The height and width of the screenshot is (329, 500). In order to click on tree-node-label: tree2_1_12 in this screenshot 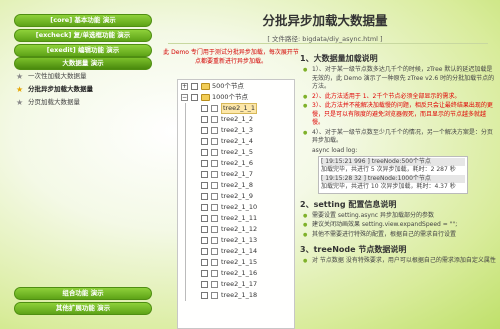, I will do `click(239, 229)`.